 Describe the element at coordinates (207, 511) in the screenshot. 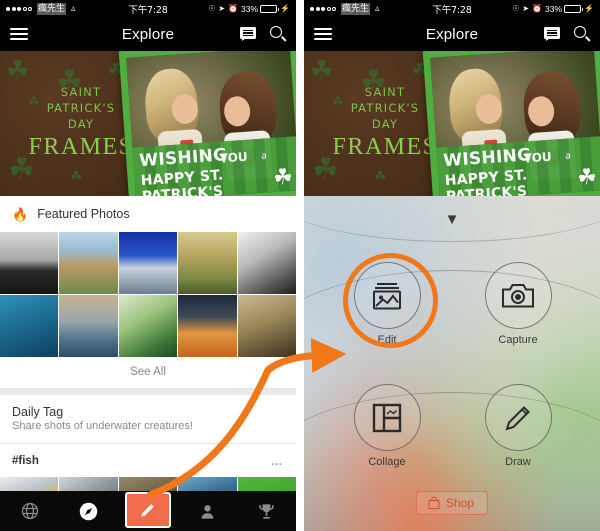

I see `tab-profile` at that location.